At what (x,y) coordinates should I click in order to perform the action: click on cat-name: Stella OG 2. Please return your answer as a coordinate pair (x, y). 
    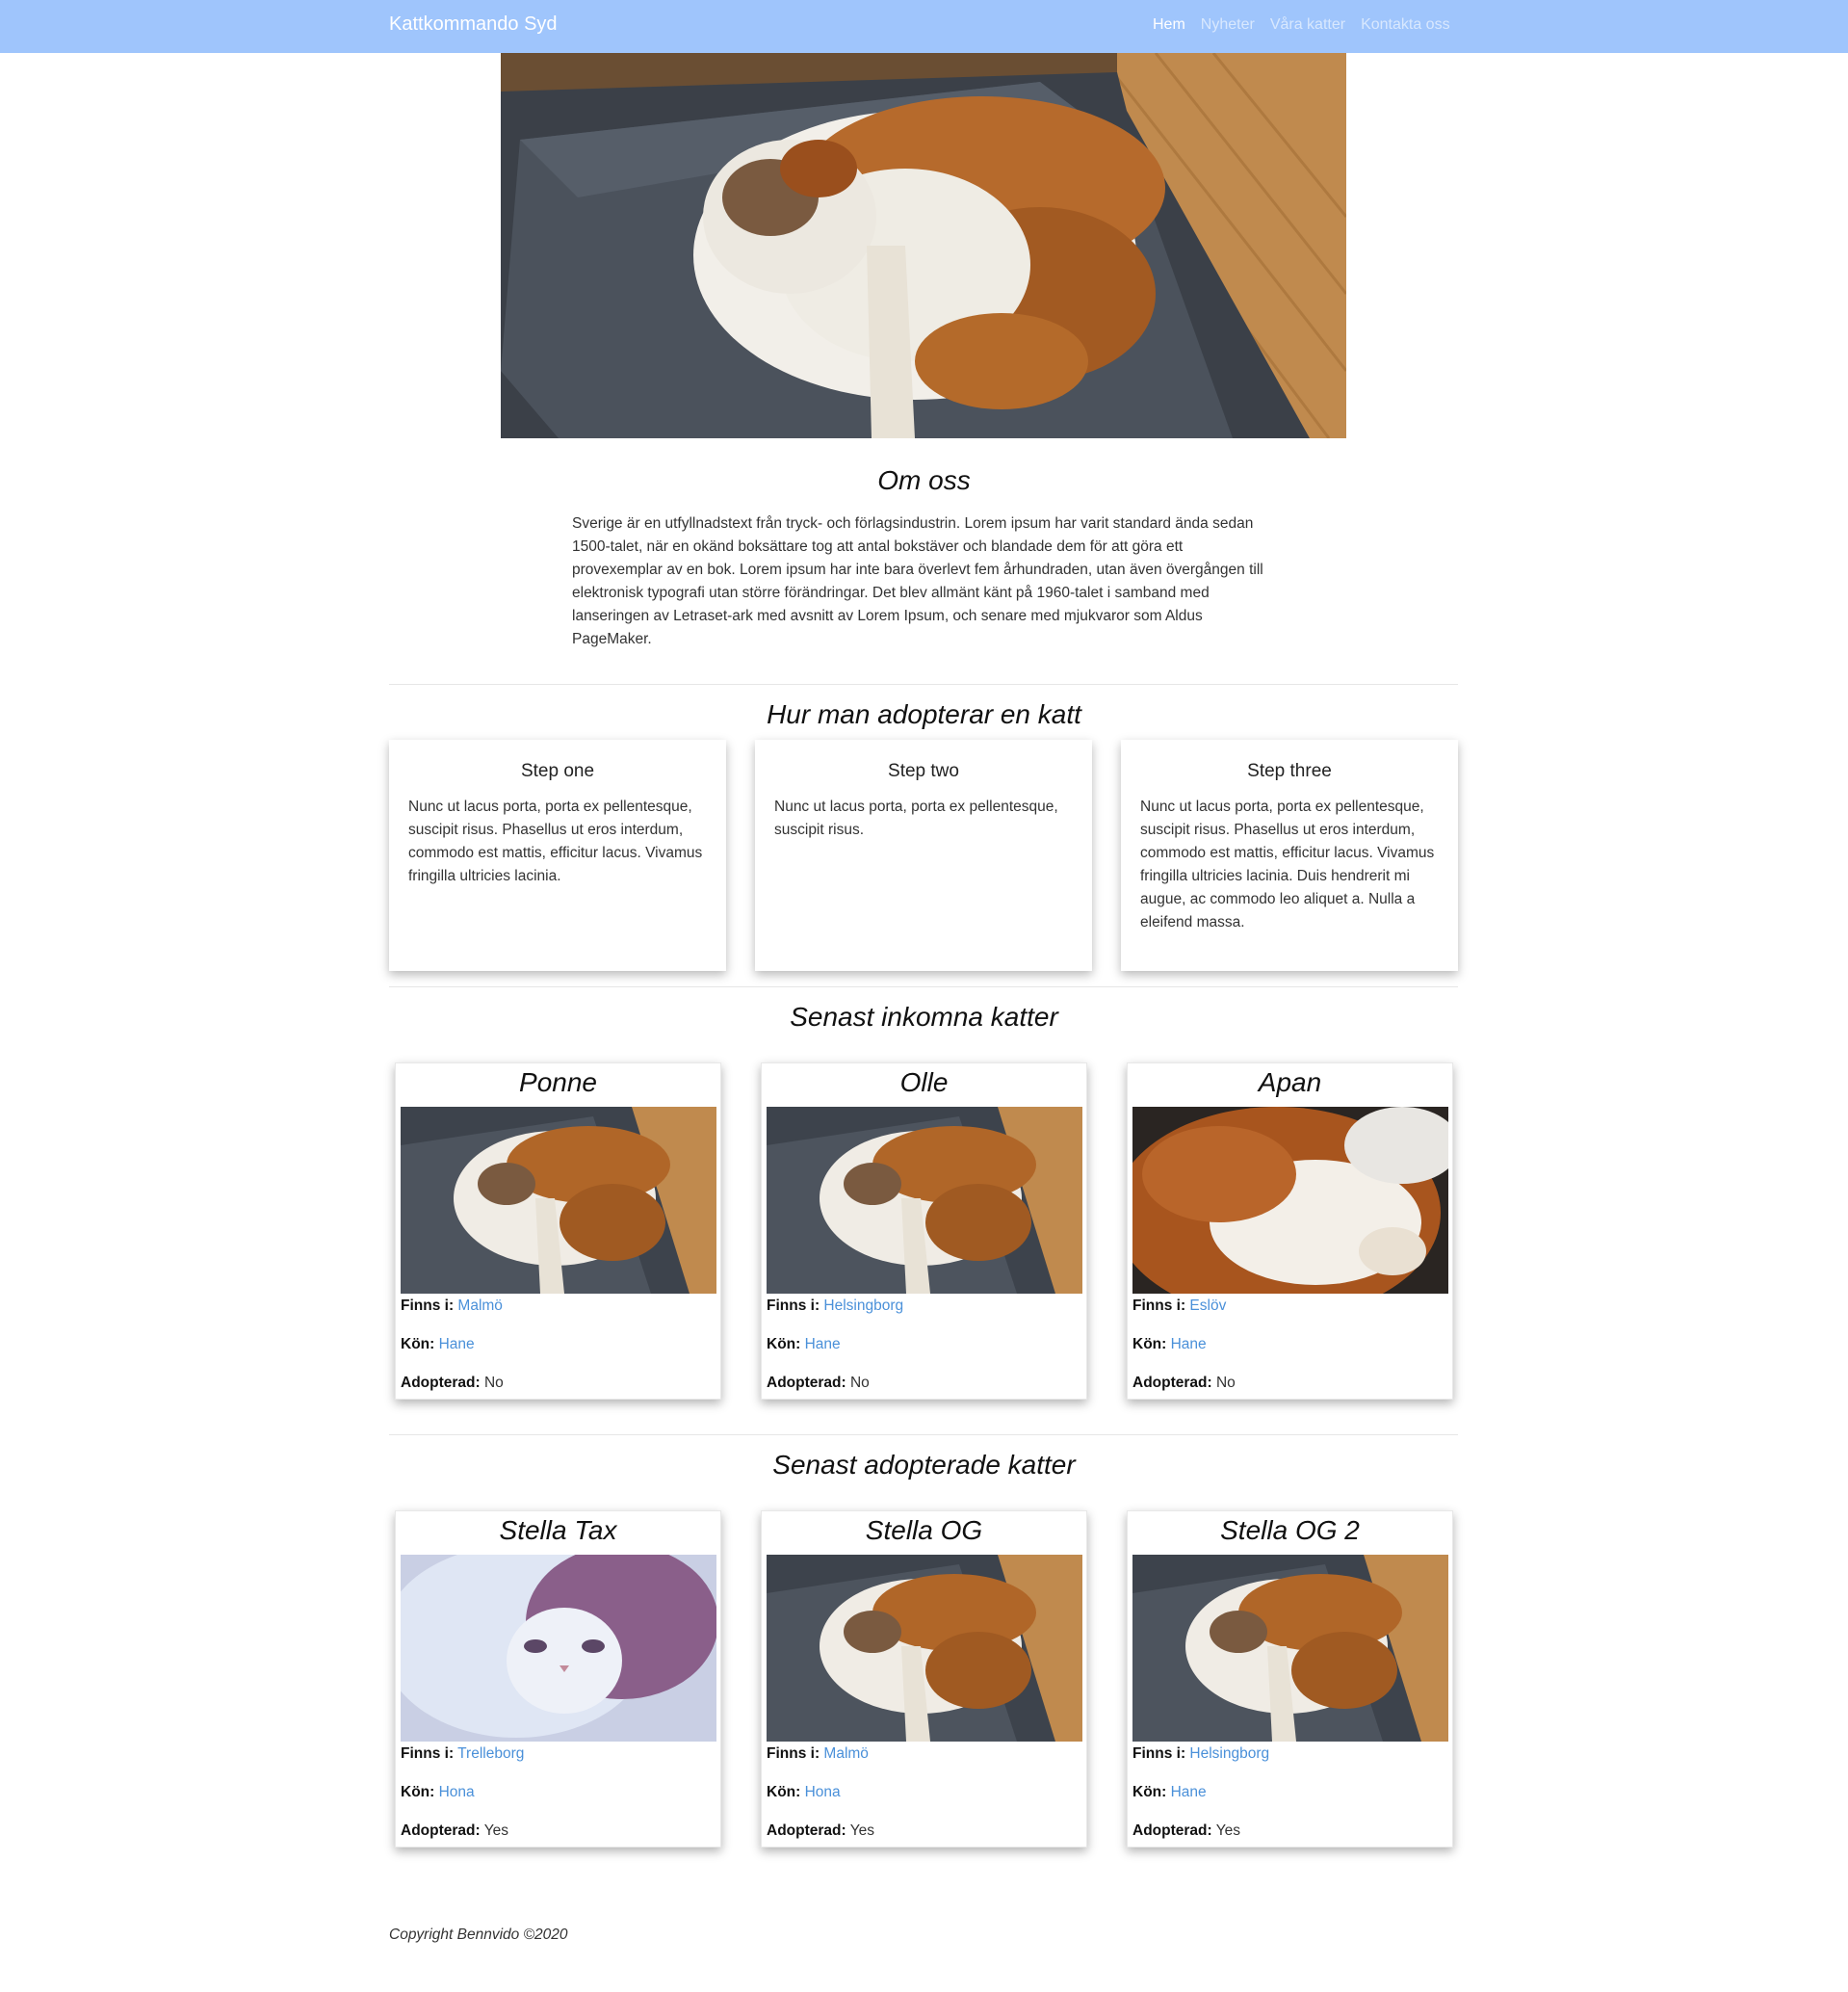
    Looking at the image, I should click on (1290, 1530).